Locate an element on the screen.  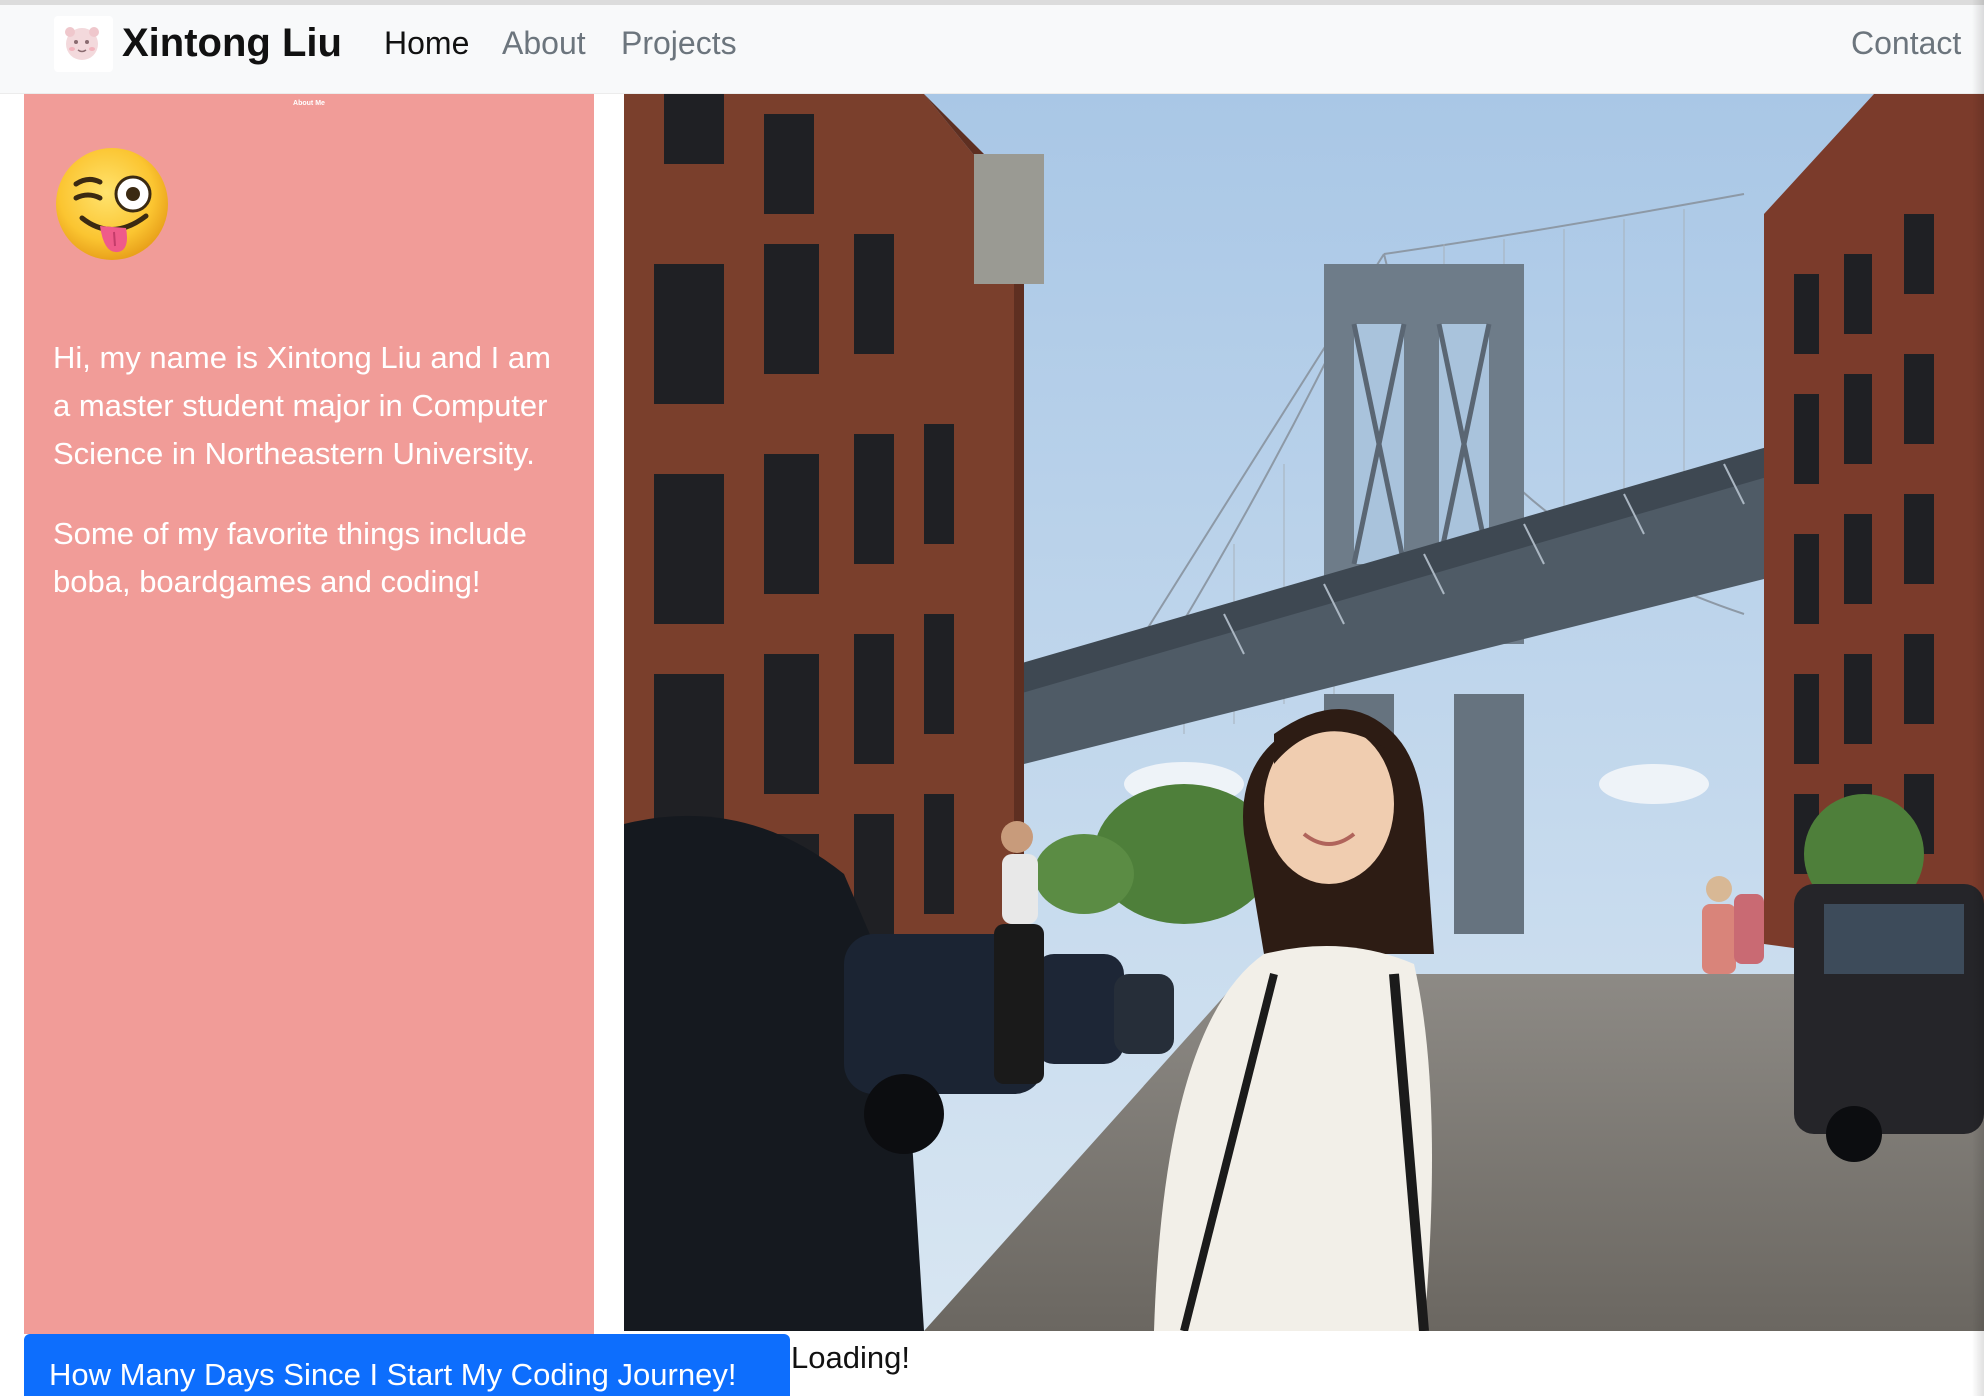
window-edge-shadow is located at coordinates (1978, 698).